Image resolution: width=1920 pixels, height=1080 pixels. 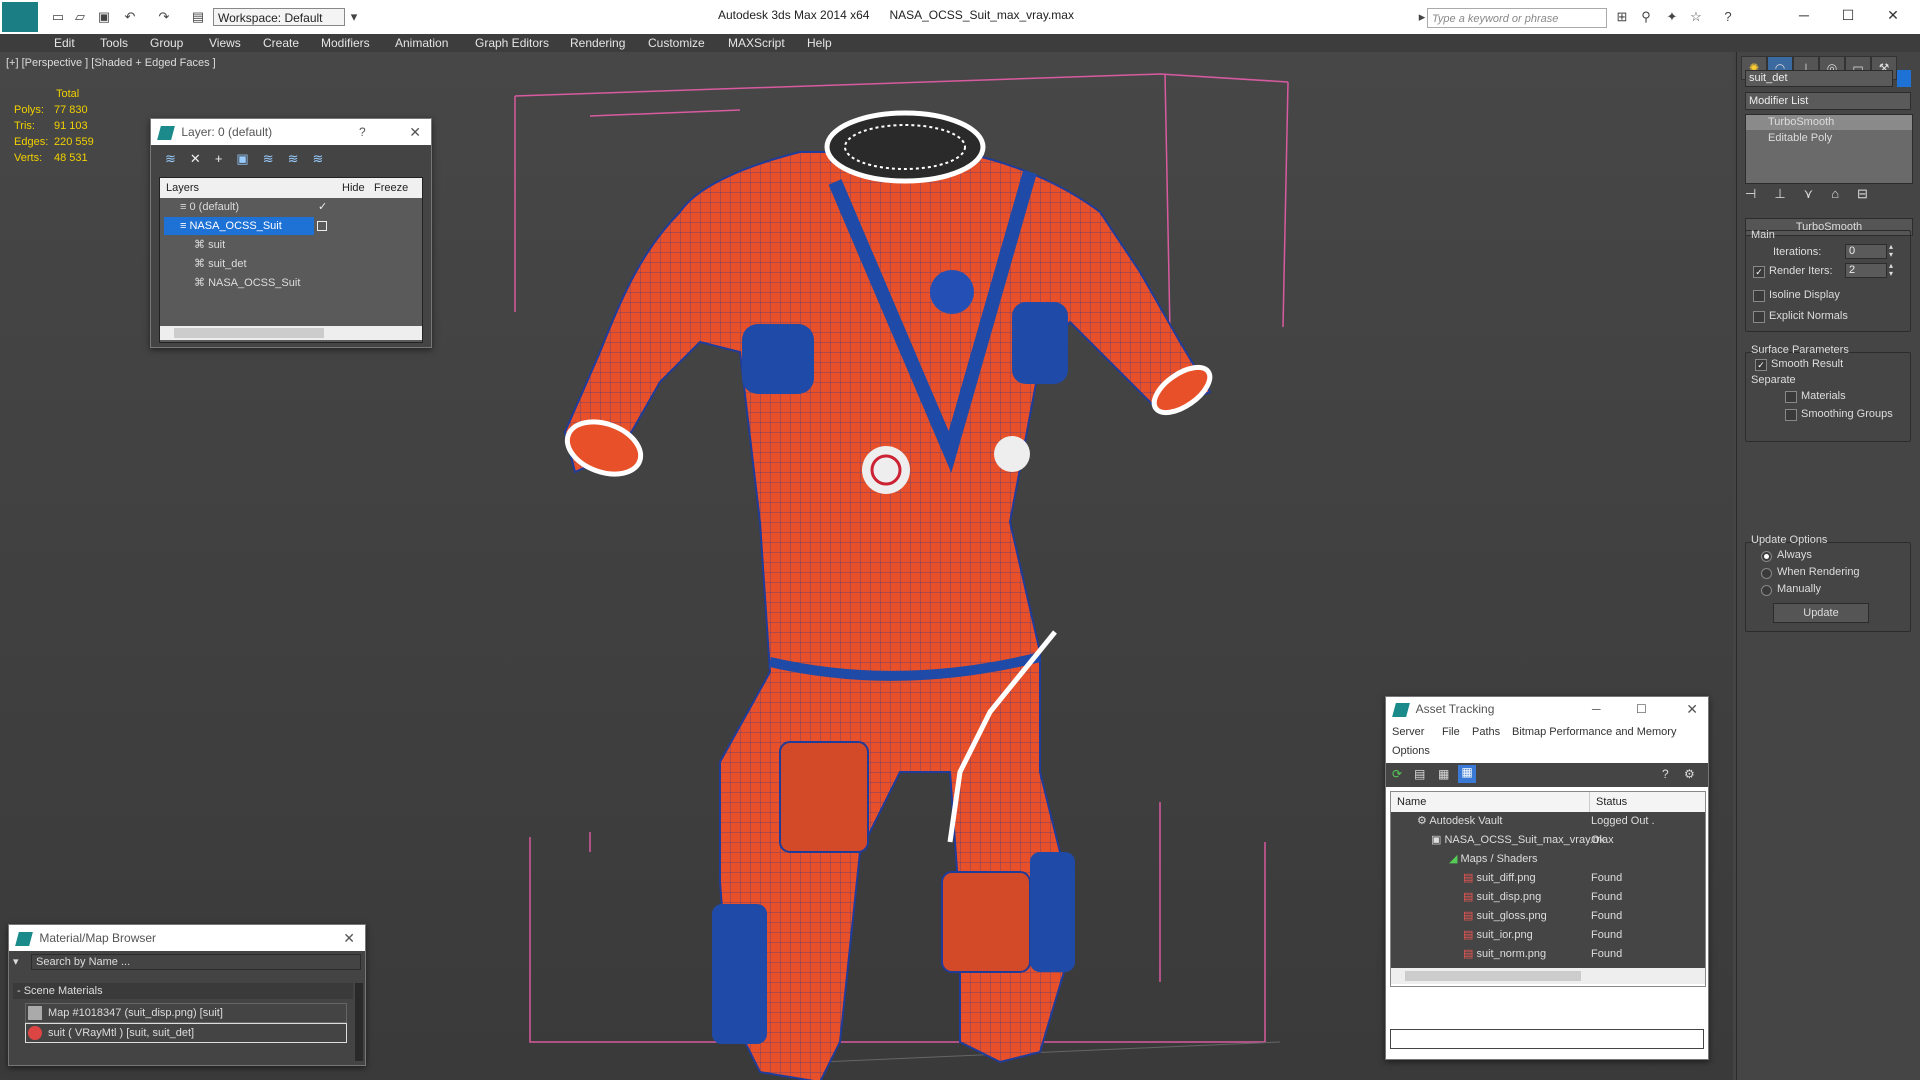 I want to click on table-row: ▤ suit_diff.png, so click(x=1499, y=878).